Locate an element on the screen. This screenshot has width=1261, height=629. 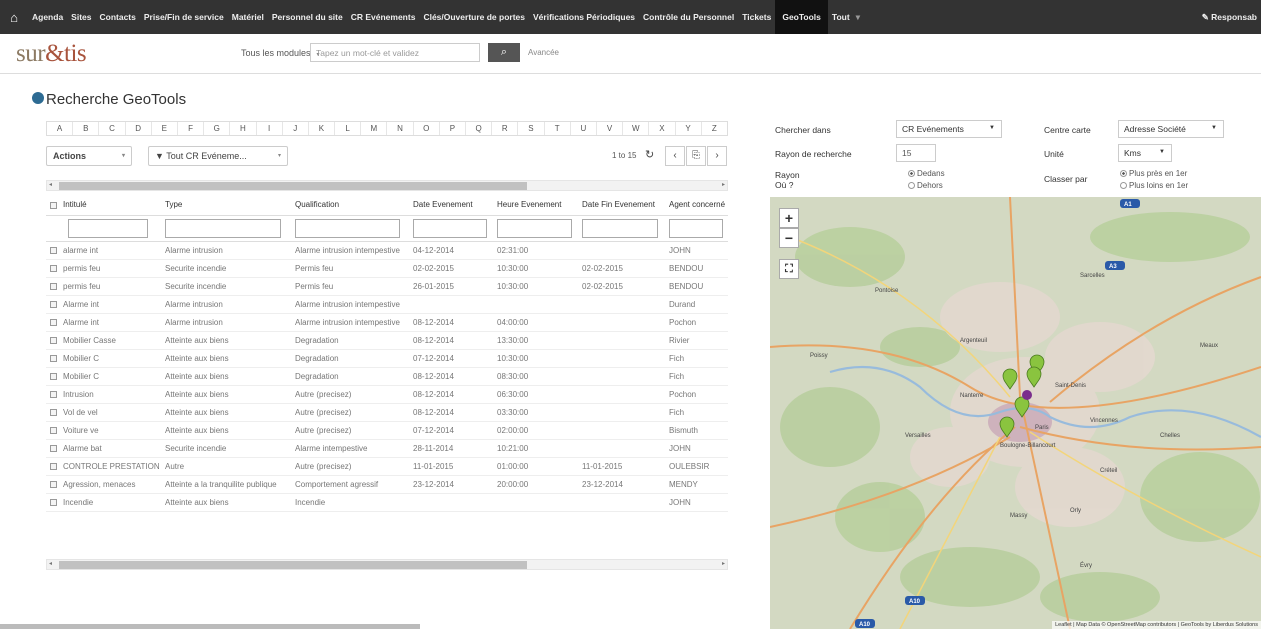
table-scrollbar-bottom: ◂ ▸ is located at coordinates (387, 564).